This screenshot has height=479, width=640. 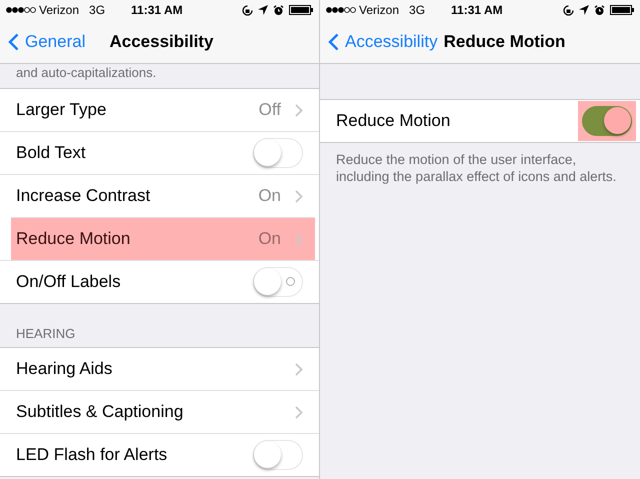 I want to click on settings-row: Hearing Aids, so click(x=159, y=369).